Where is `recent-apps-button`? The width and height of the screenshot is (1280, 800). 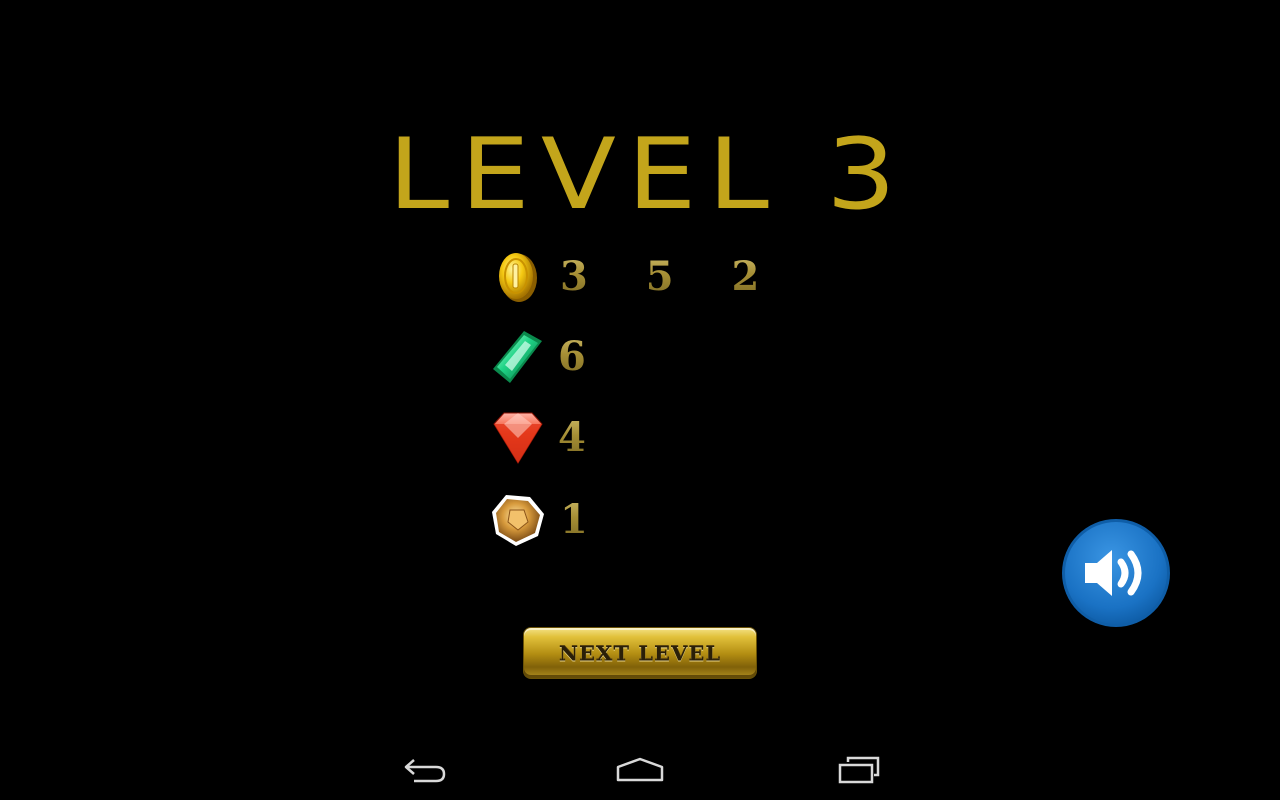 recent-apps-button is located at coordinates (858, 770).